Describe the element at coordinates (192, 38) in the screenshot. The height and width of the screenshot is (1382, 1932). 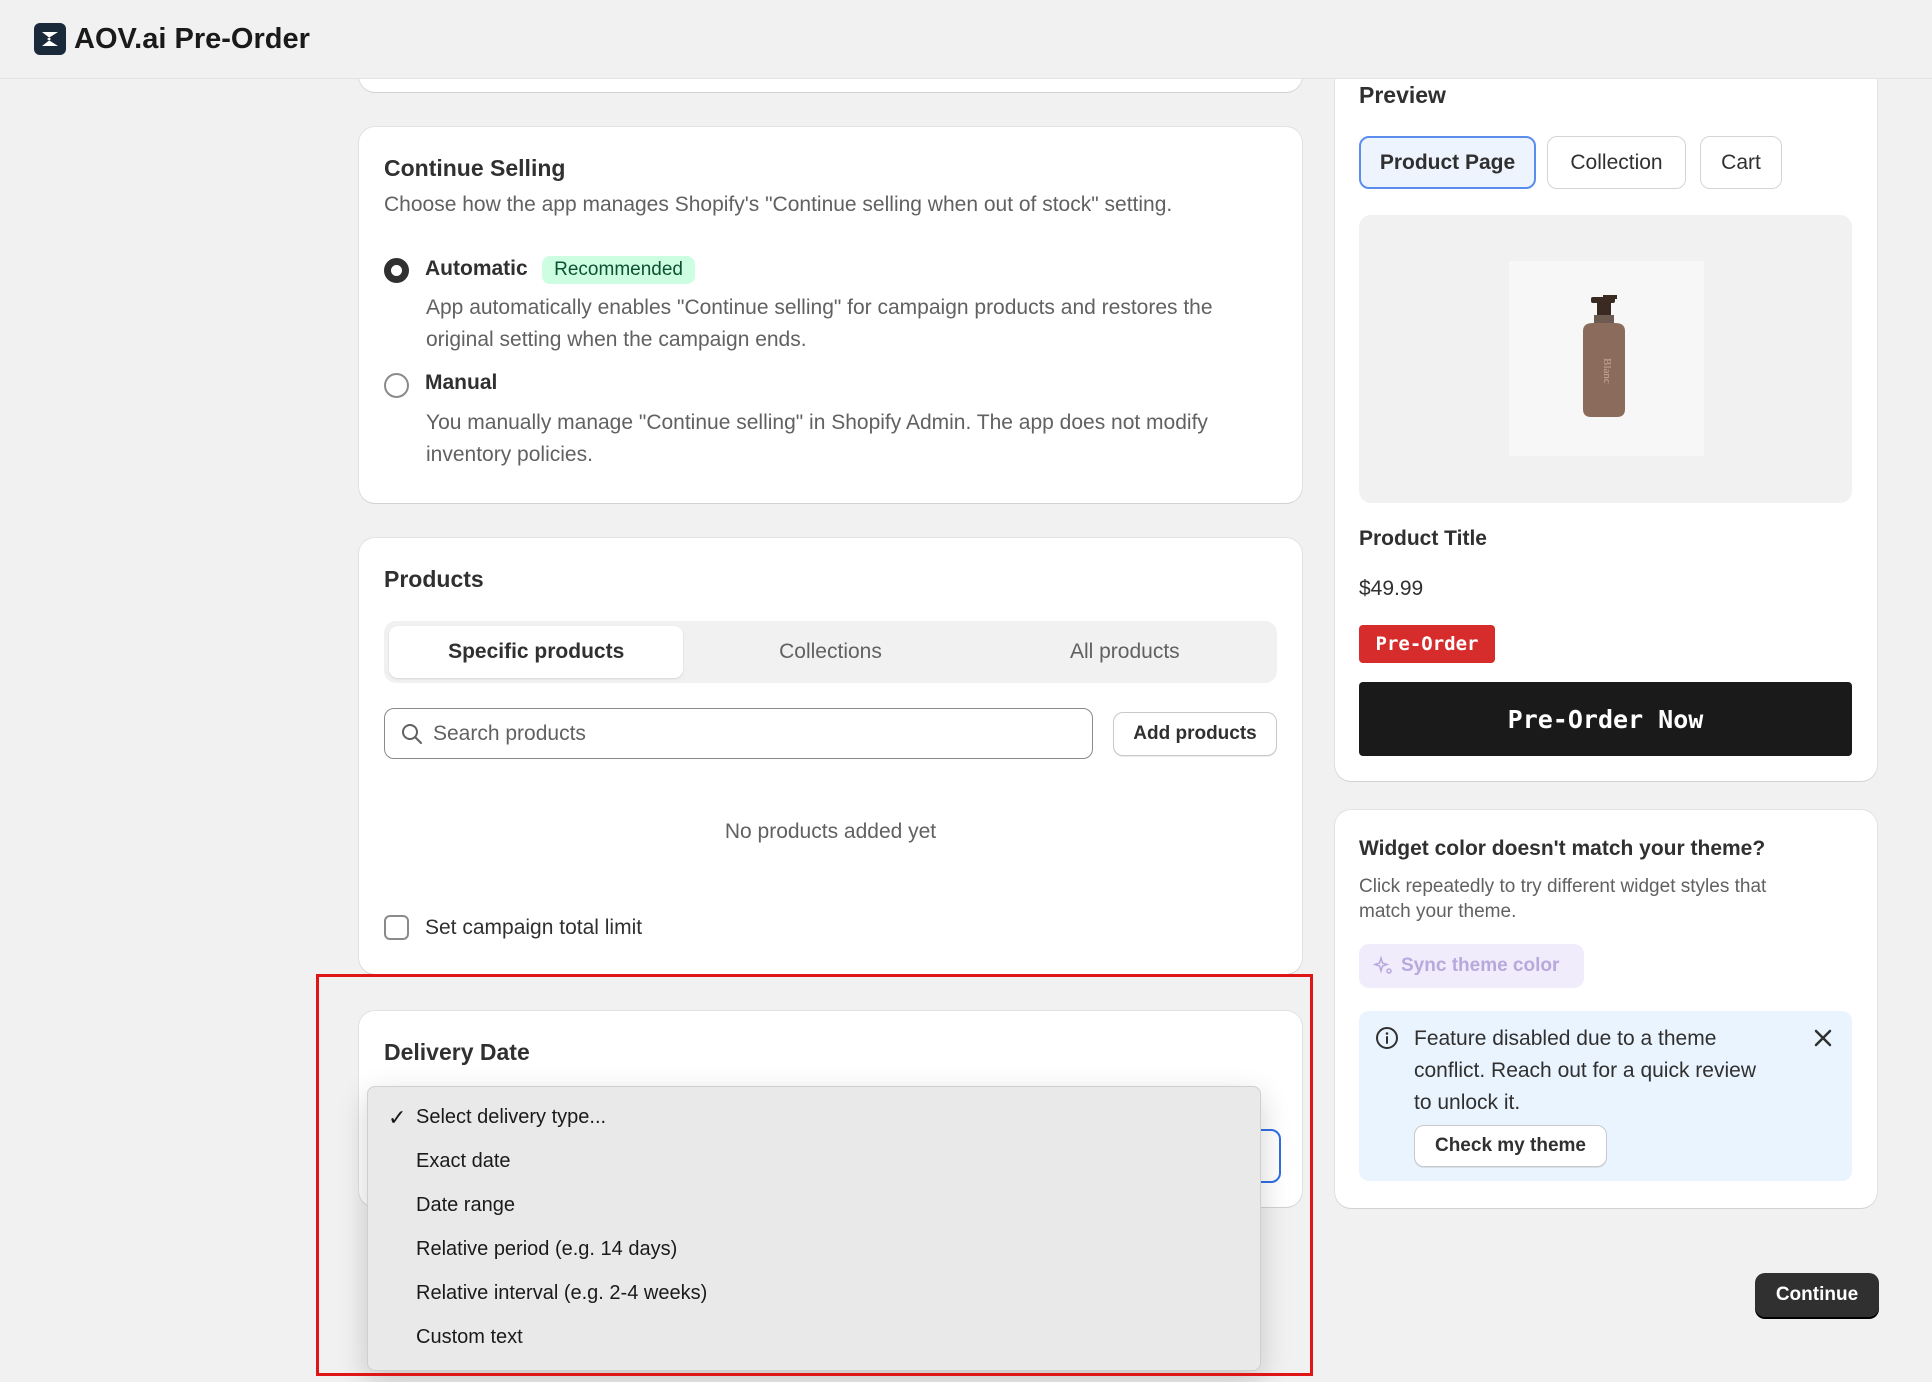
I see `app-title: AOV.ai Pre-Order` at that location.